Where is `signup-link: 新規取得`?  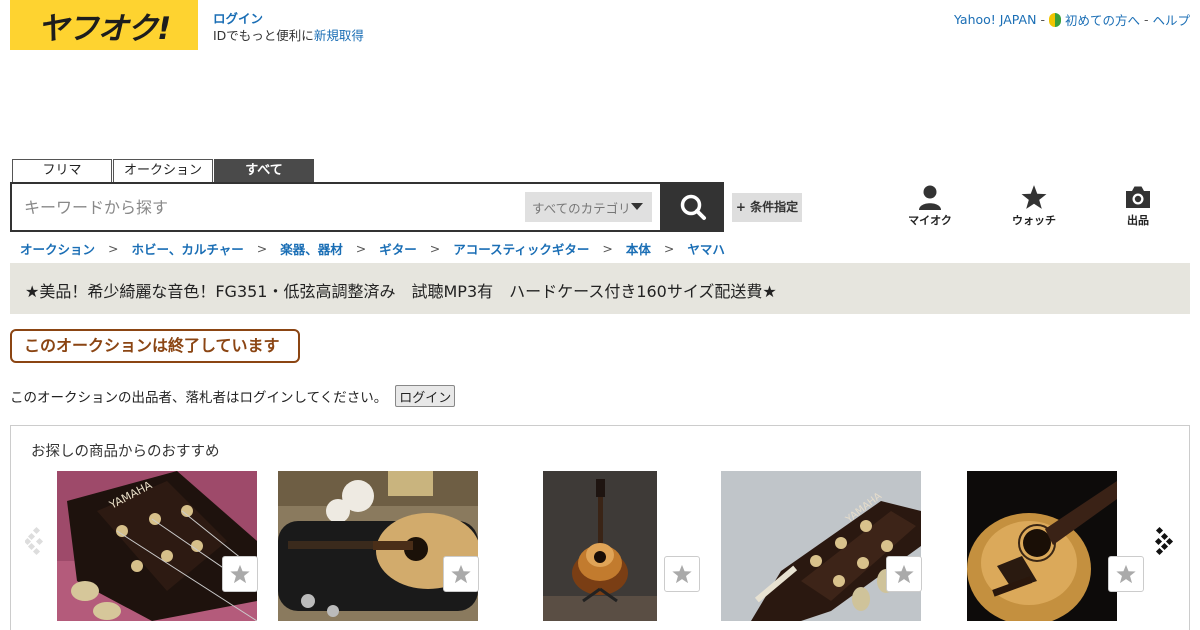
signup-link: 新規取得 is located at coordinates (339, 35).